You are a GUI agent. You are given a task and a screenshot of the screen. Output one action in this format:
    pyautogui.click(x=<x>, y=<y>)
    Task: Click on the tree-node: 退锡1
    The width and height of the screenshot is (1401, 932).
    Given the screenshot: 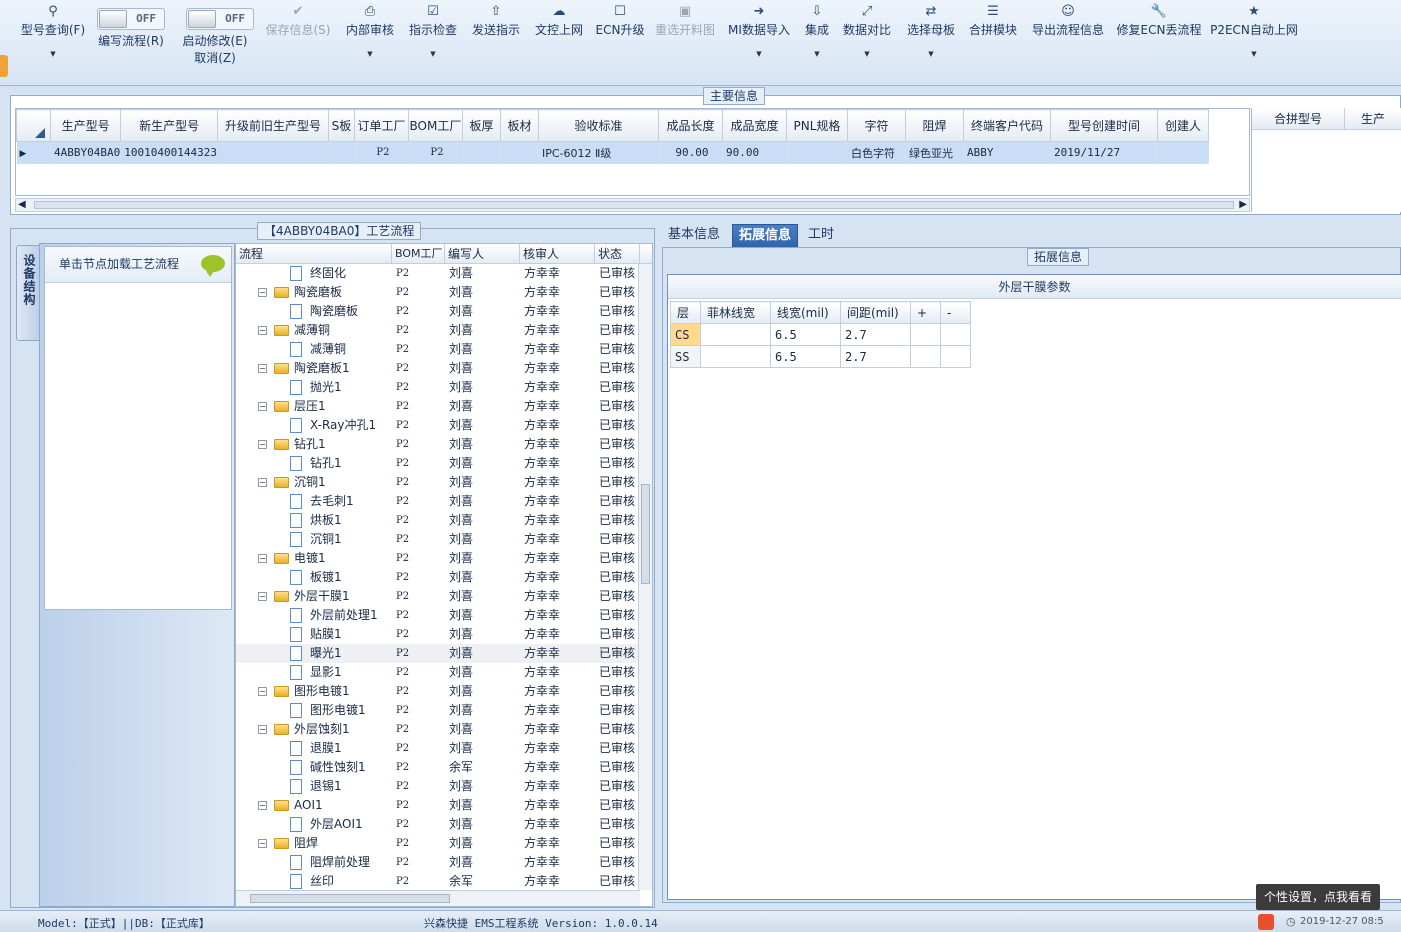 What is the action you would take?
    pyautogui.click(x=314, y=786)
    